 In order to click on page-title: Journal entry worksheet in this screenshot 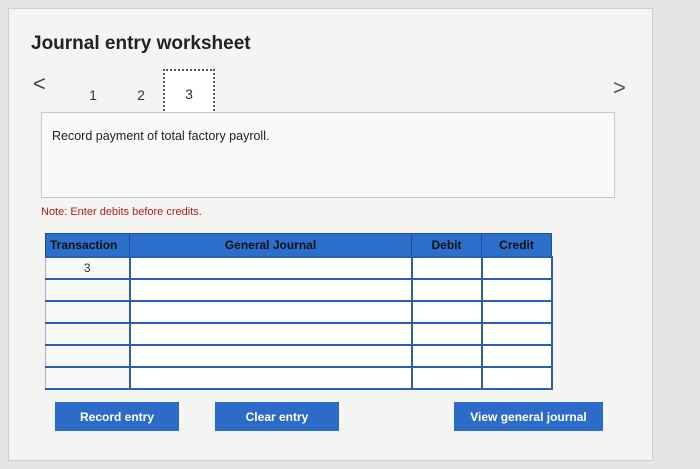, I will do `click(141, 43)`.